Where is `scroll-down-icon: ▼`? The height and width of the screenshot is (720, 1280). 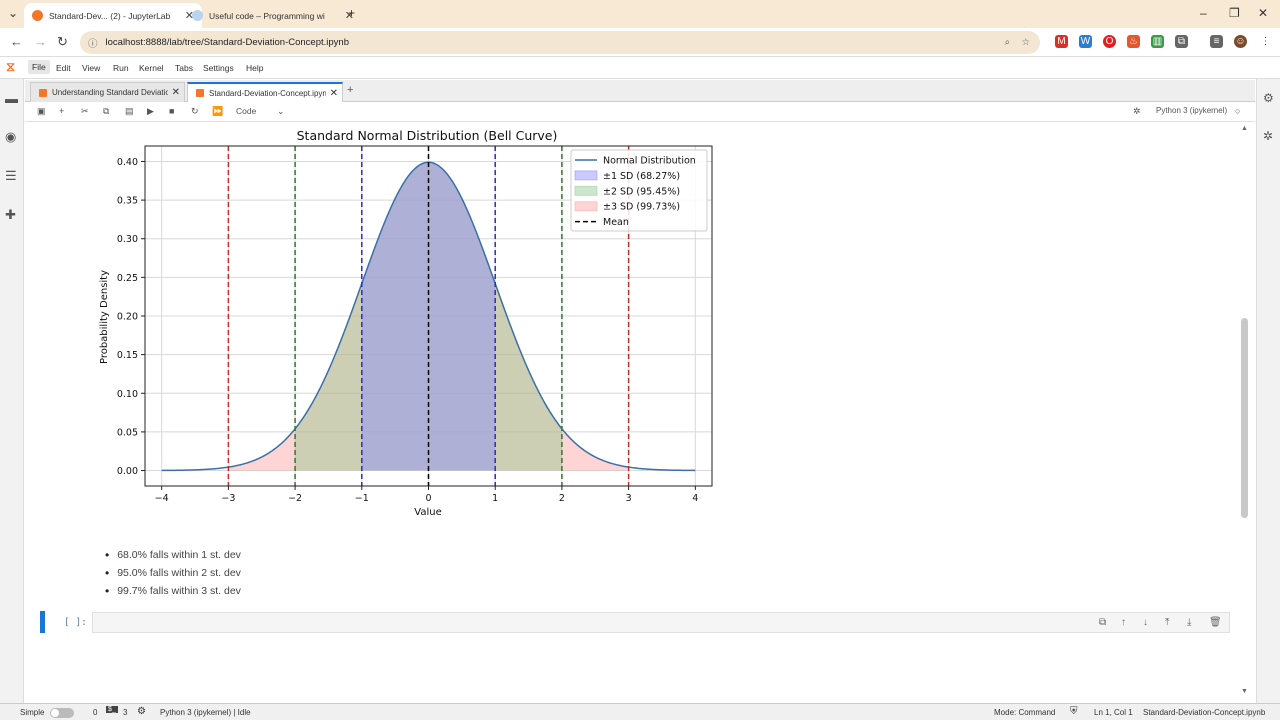
scroll-down-icon: ▼ is located at coordinates (1244, 691).